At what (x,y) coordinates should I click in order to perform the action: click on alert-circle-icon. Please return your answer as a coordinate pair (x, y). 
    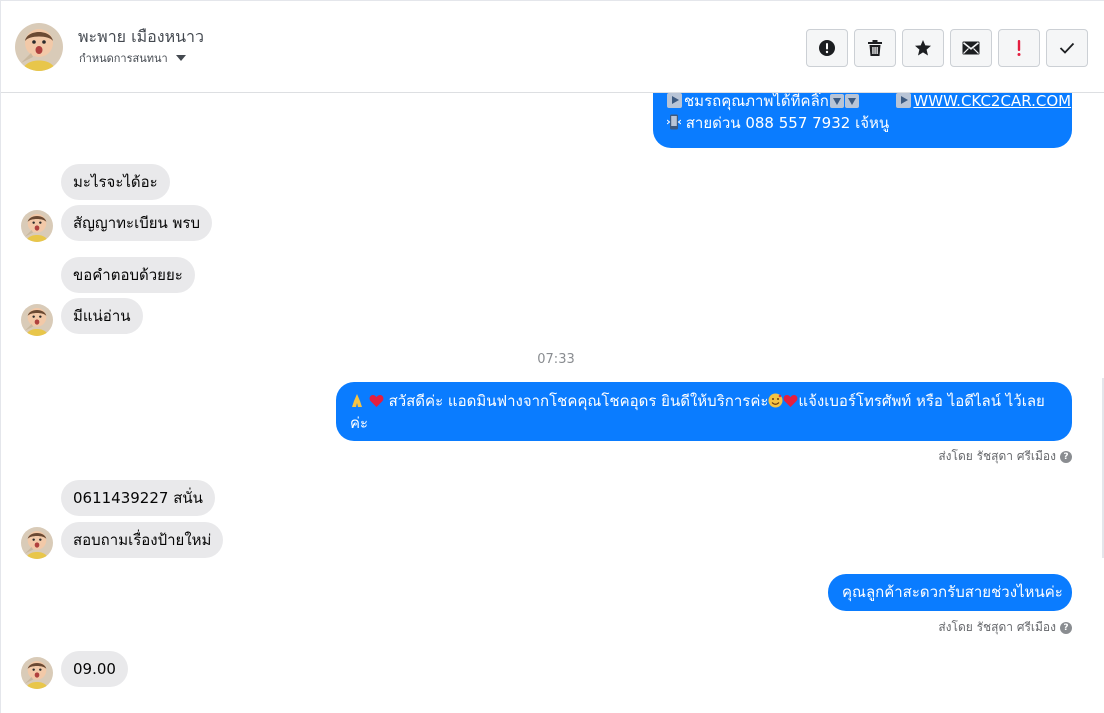
    Looking at the image, I should click on (827, 48).